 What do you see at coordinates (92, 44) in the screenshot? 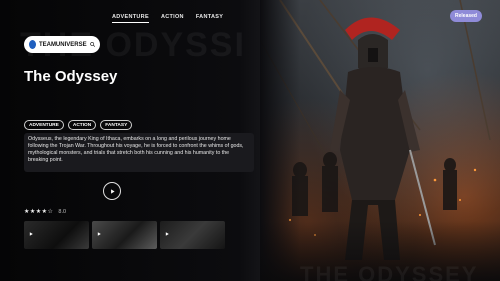
I see `search-icon` at bounding box center [92, 44].